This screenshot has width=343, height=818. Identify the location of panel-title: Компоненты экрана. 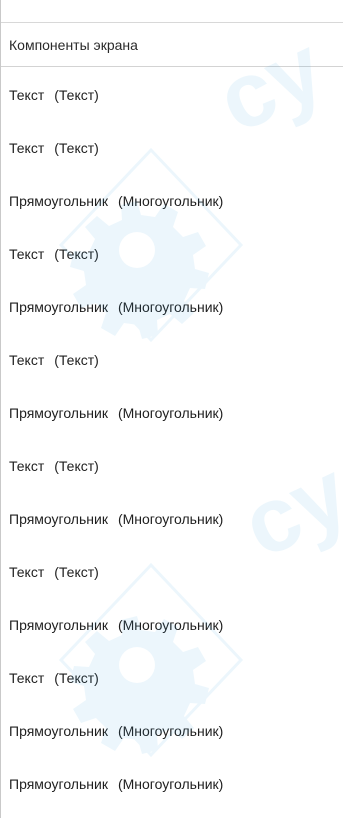
(73, 44).